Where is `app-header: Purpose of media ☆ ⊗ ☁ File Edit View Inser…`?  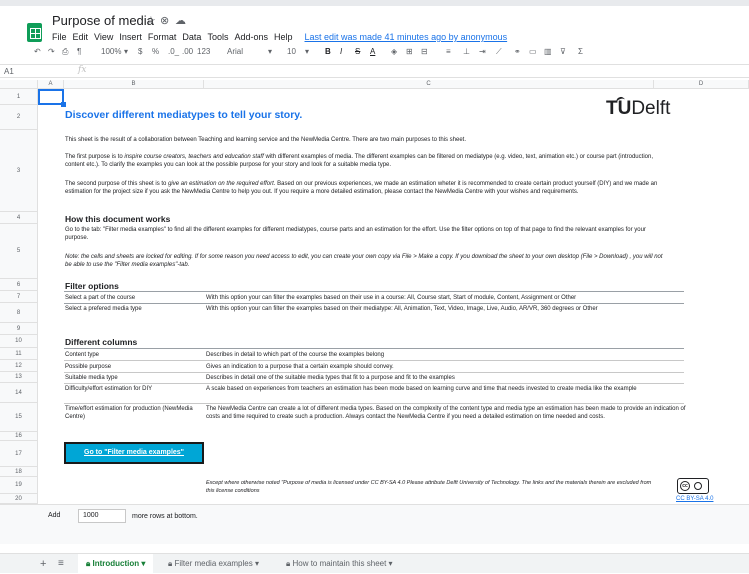 app-header: Purpose of media ☆ ⊗ ☁ File Edit View Inser… is located at coordinates (374, 26).